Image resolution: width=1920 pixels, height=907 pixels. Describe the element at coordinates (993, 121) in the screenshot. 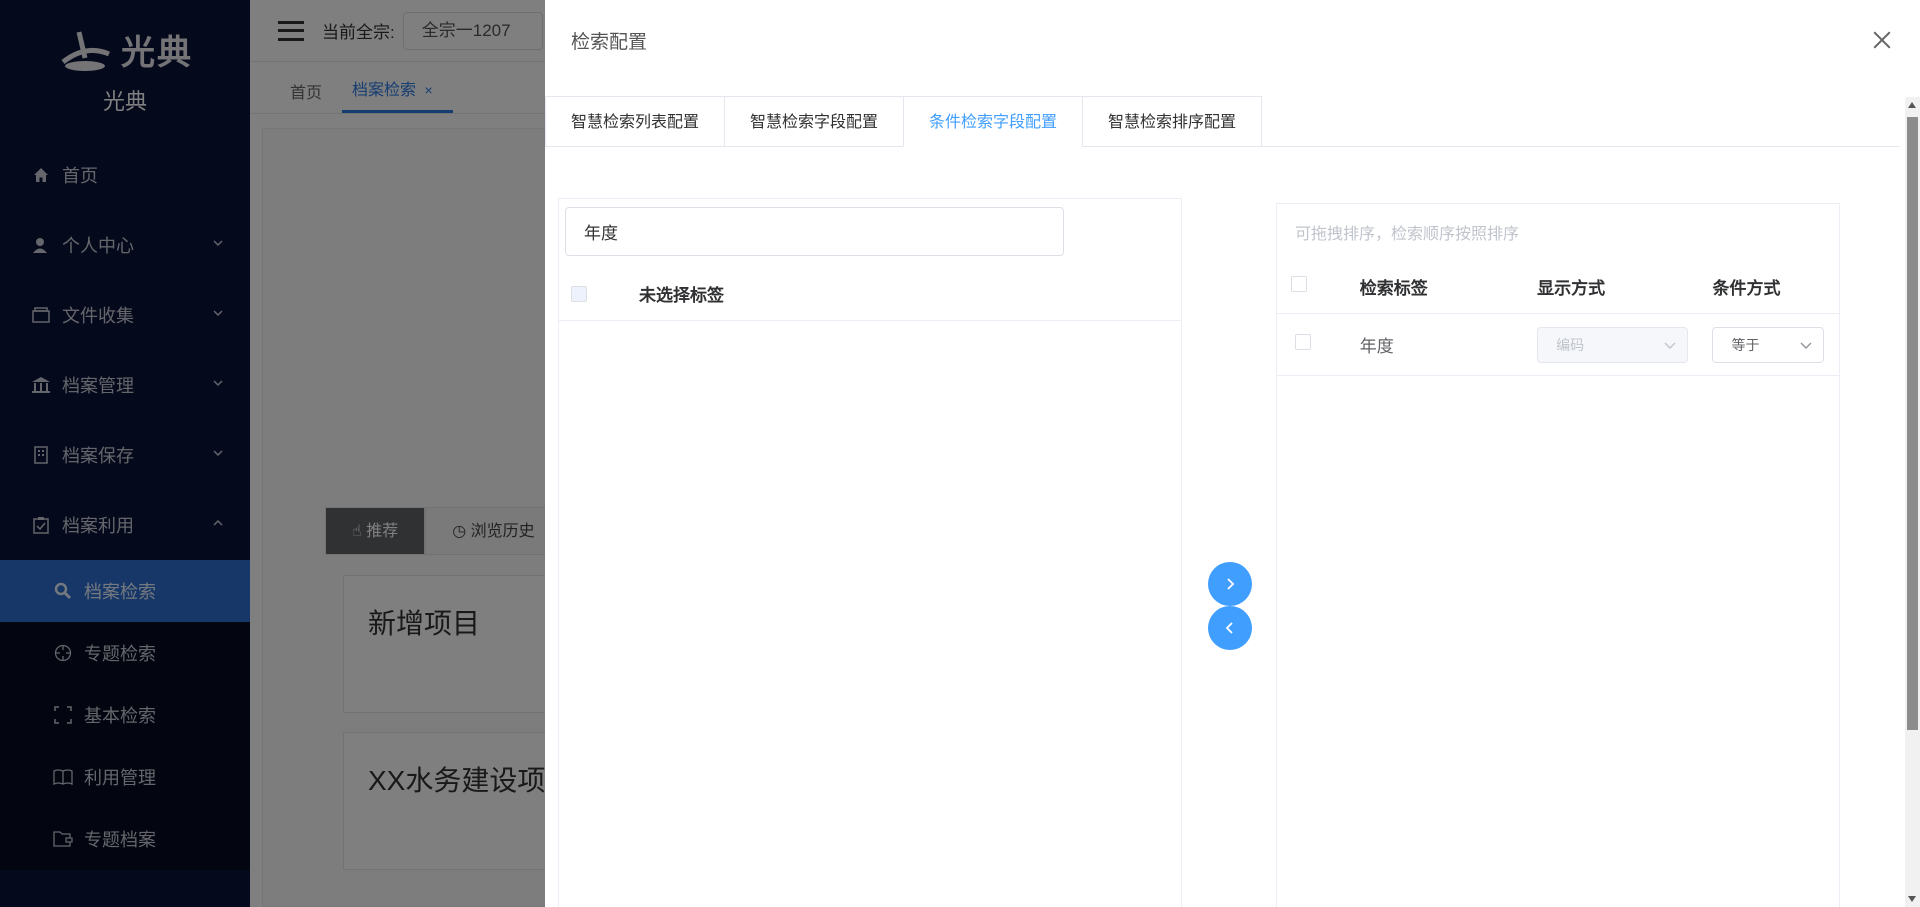

I see `tab-condition-field-config: 条件检索字段配置` at that location.